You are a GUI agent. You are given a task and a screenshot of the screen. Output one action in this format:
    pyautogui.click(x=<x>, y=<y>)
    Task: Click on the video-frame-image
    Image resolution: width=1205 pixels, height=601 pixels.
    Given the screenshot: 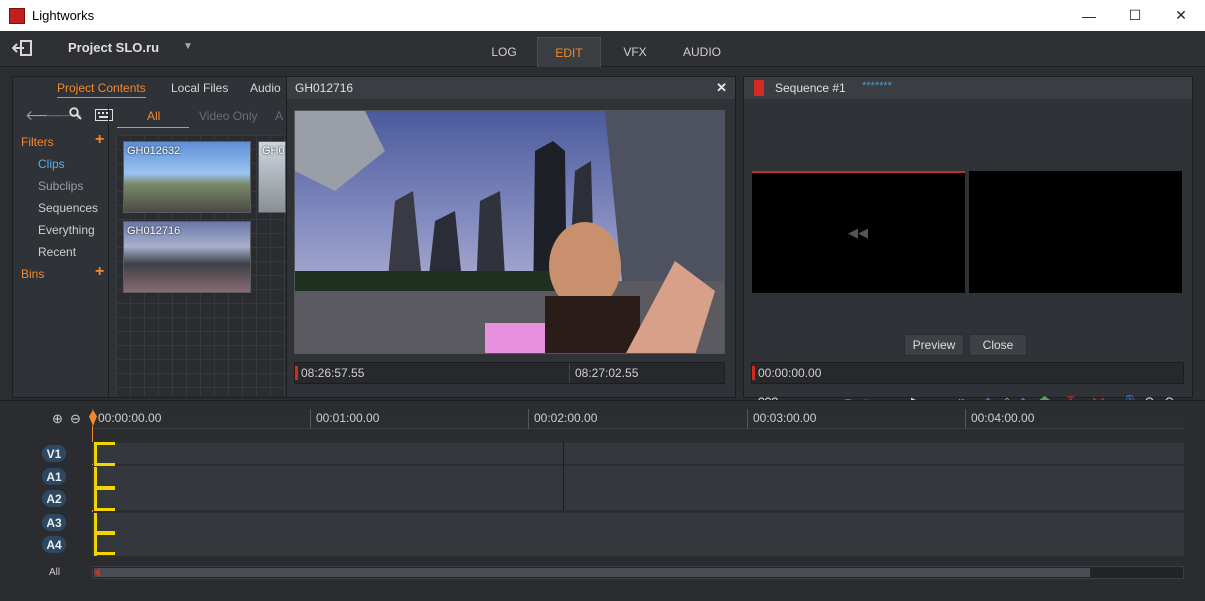 What is the action you would take?
    pyautogui.click(x=509, y=232)
    